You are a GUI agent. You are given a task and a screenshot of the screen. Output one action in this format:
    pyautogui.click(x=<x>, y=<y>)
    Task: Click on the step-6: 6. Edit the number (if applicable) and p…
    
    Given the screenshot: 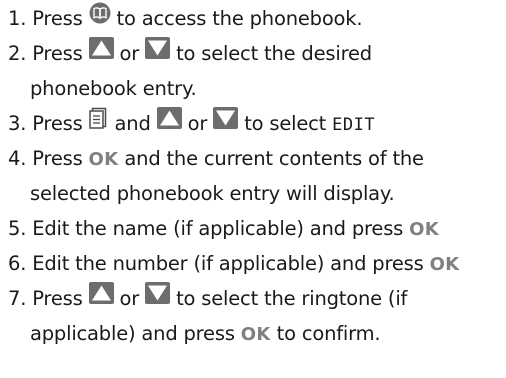 What is the action you would take?
    pyautogui.click(x=233, y=264)
    